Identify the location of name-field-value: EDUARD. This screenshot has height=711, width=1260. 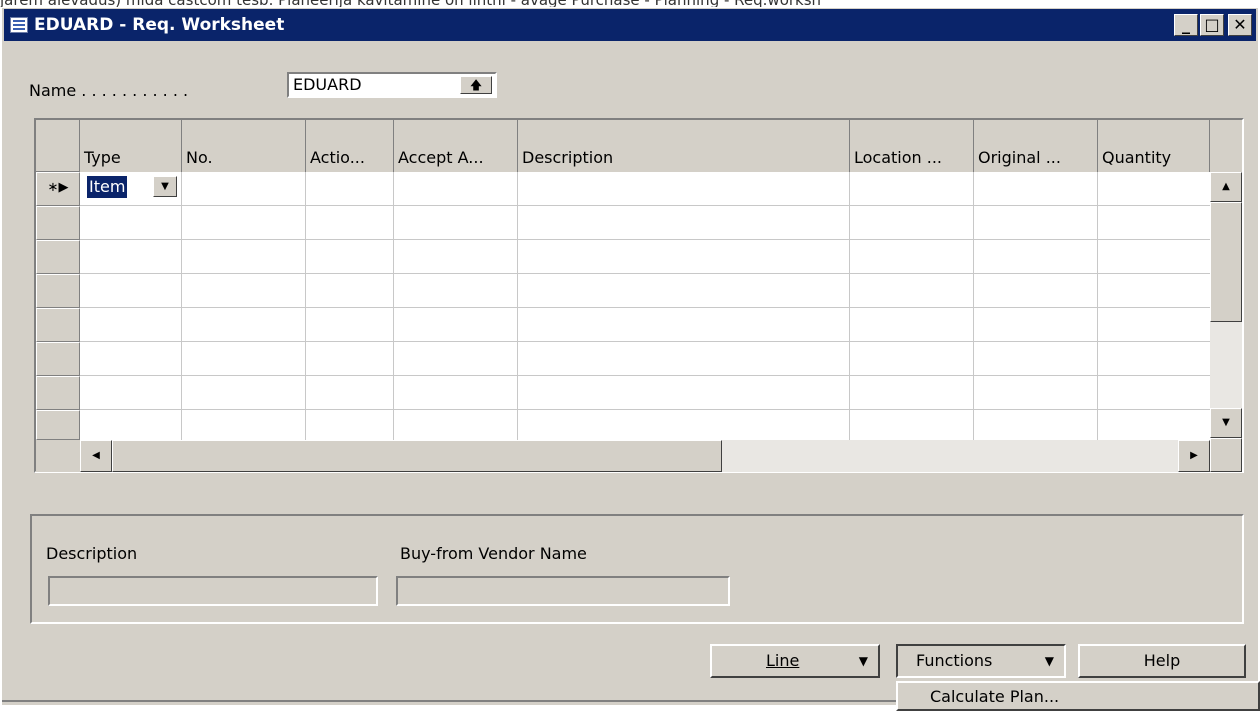
(327, 84).